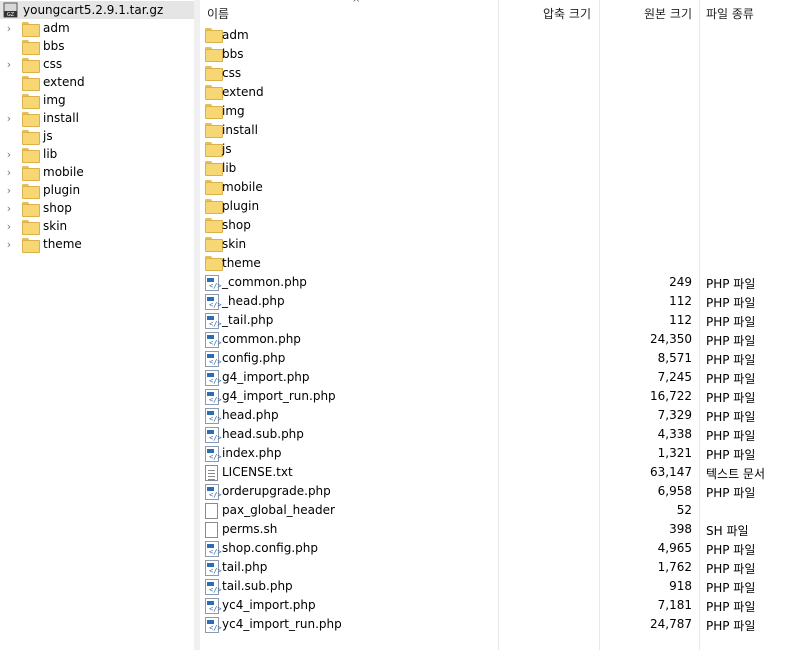 This screenshot has height=650, width=800. Describe the element at coordinates (500, 301) in the screenshot. I see `file-row: </> _head.php 112 PHP 파일` at that location.